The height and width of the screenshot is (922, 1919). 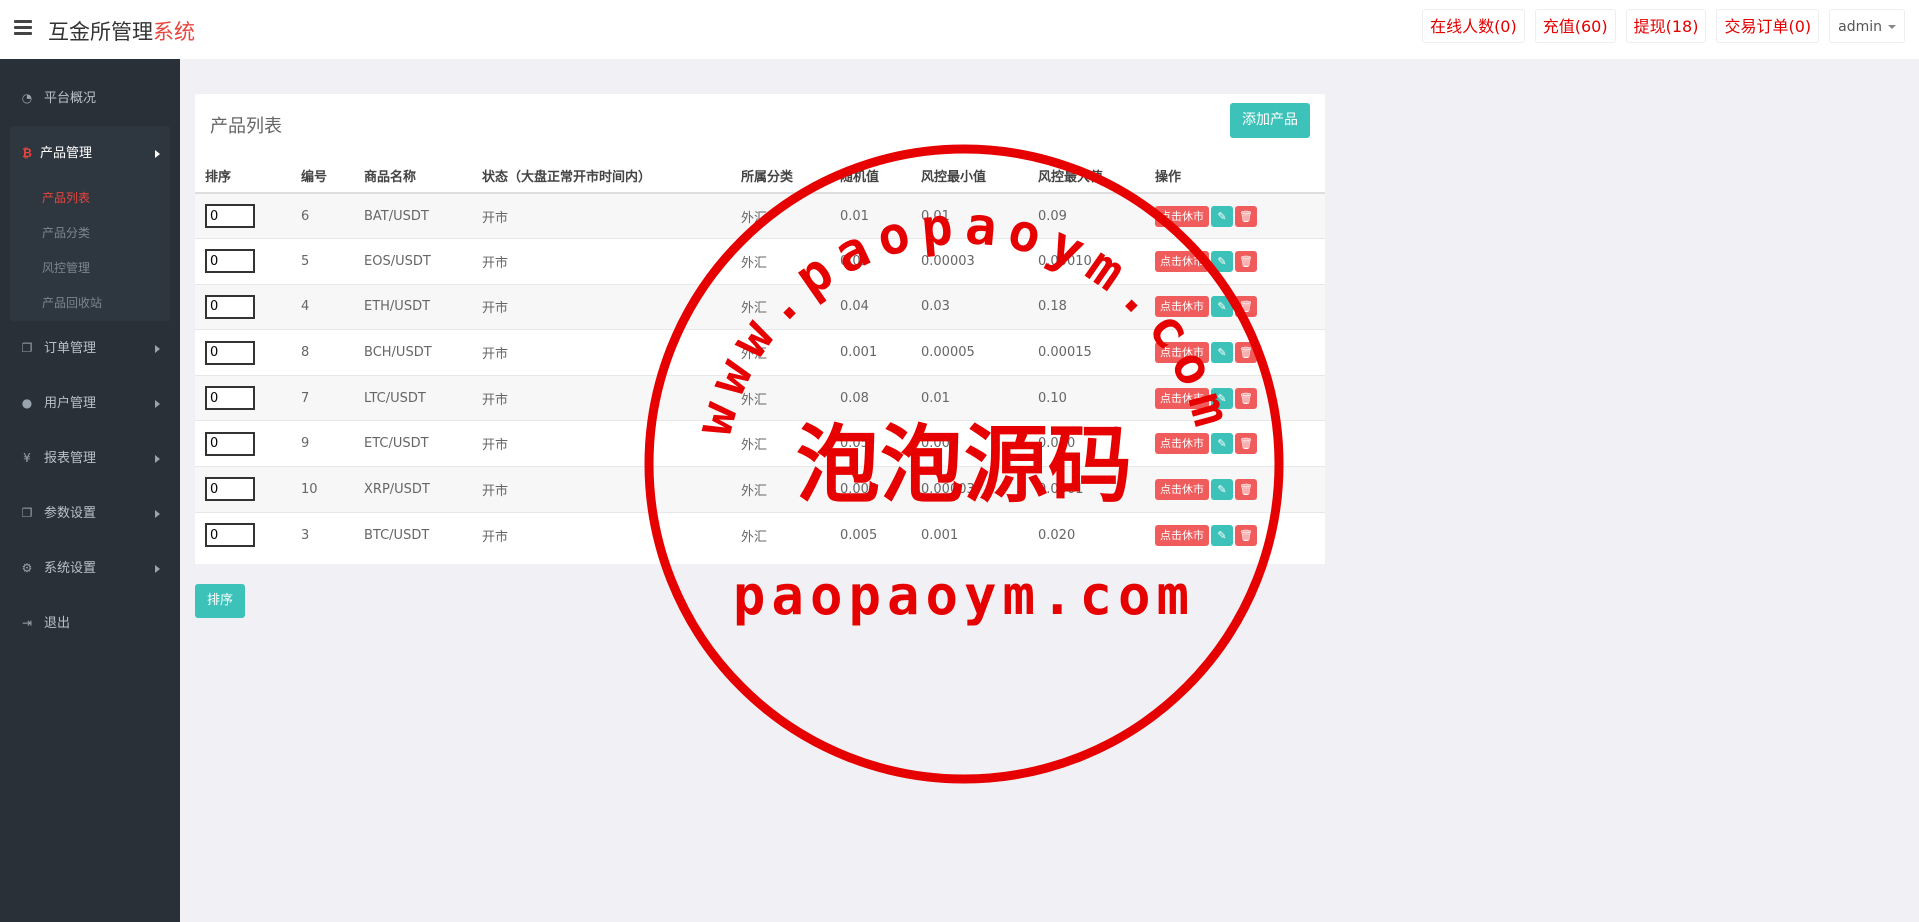 What do you see at coordinates (969, 443) in the screenshot?
I see `risk-min-cell: 0.003` at bounding box center [969, 443].